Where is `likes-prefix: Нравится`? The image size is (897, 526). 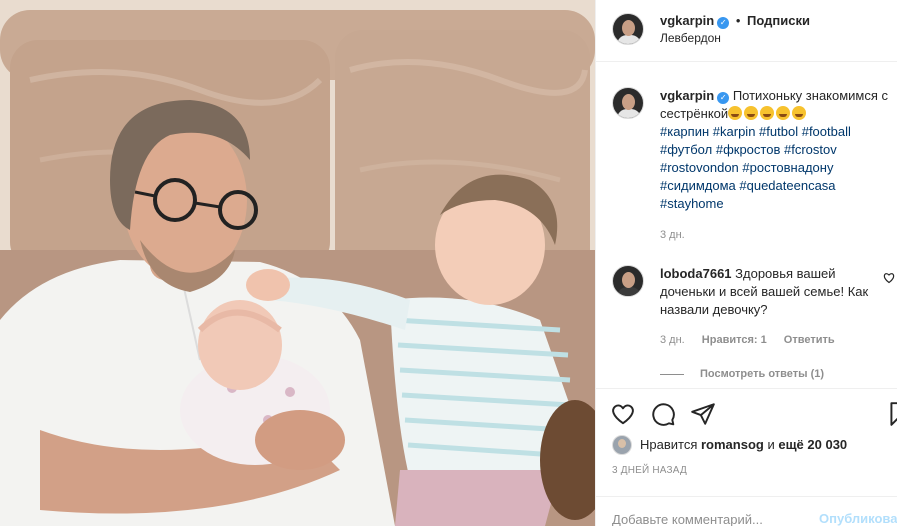
likes-prefix: Нравится is located at coordinates (669, 444).